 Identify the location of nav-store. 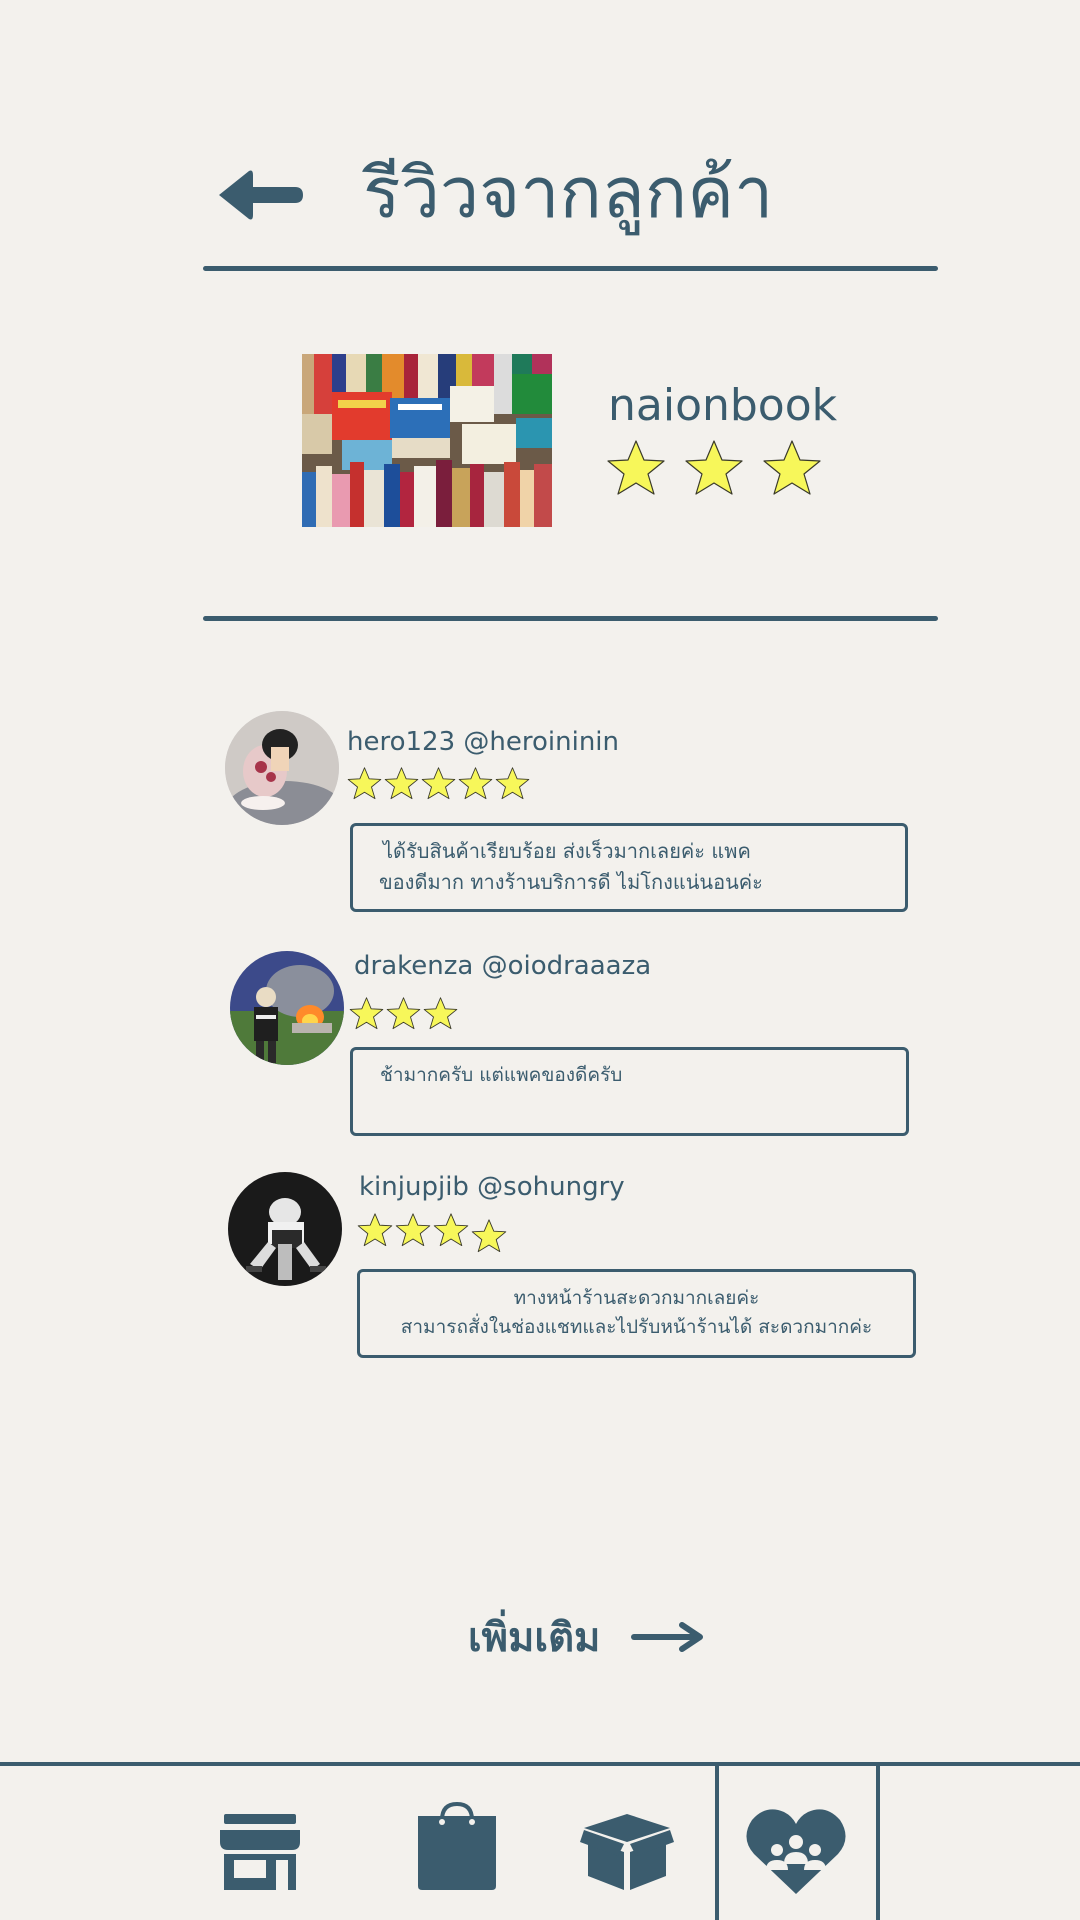
(260, 1854).